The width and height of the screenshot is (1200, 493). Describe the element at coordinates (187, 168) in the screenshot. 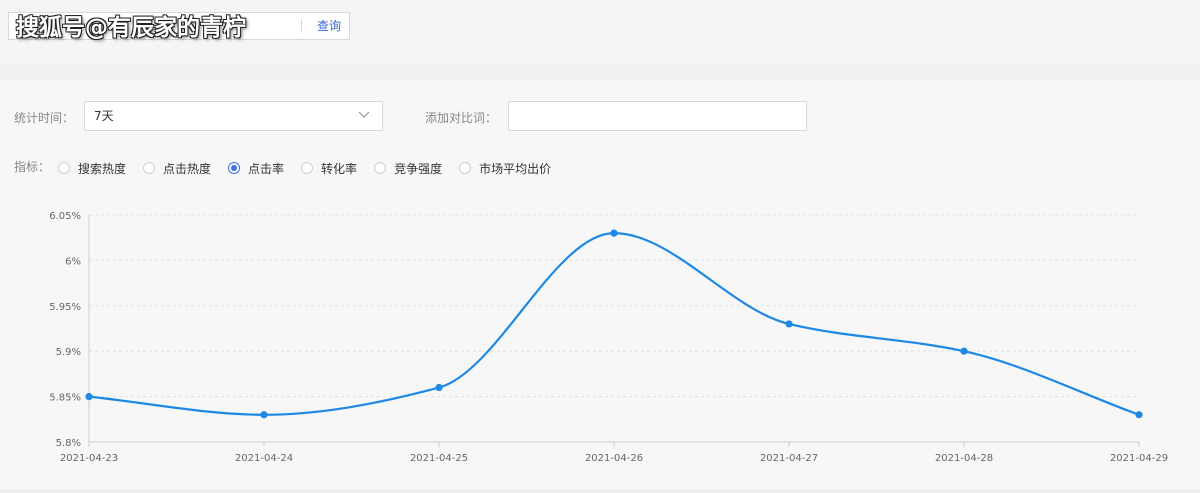

I see `metric-option-label: 点击热度` at that location.